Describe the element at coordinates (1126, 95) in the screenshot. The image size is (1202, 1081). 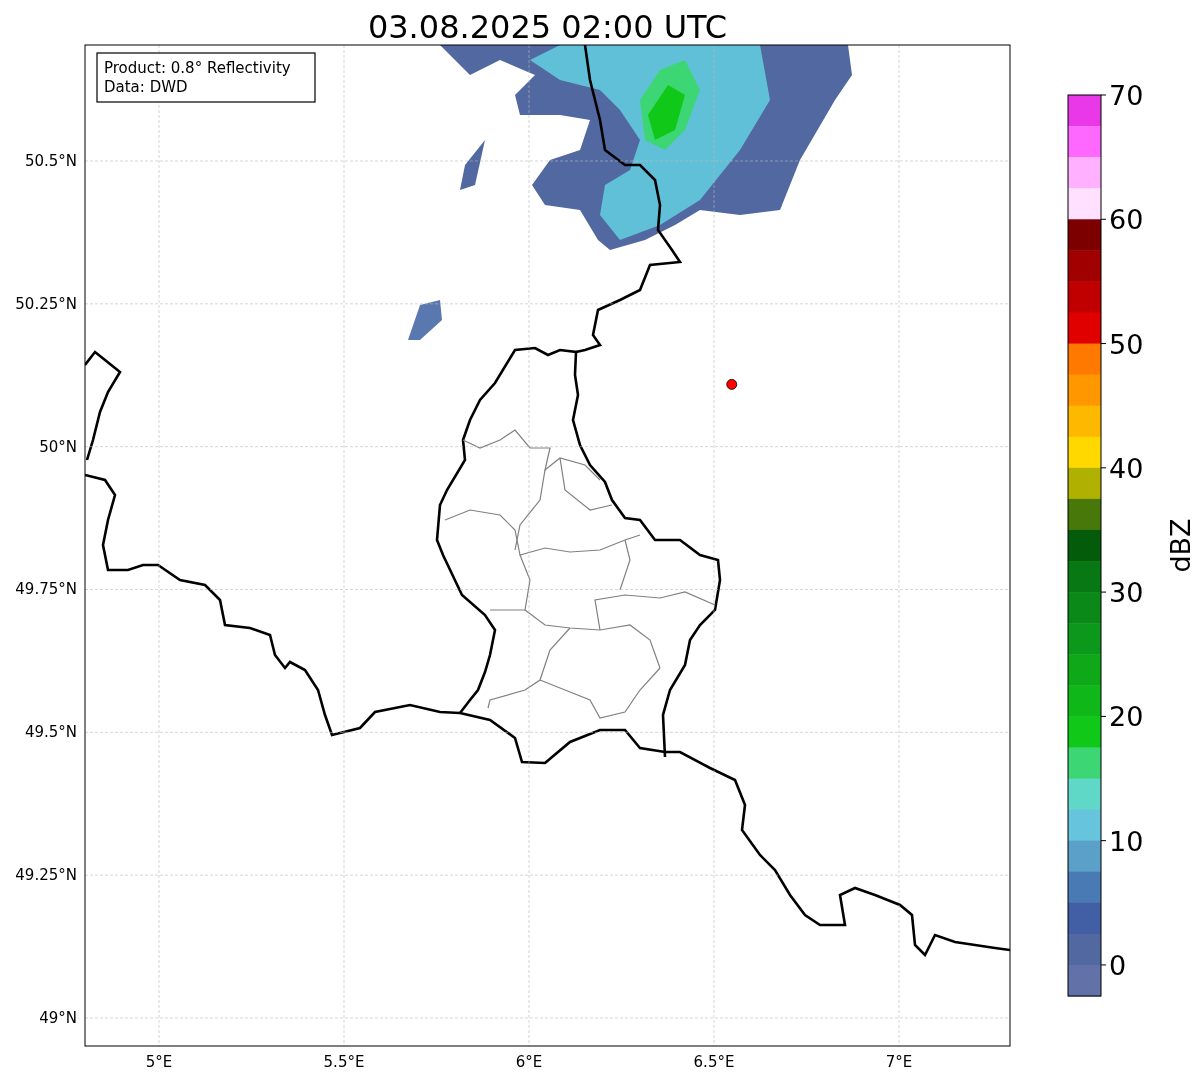
I see `colorbar-tick-label: 70` at that location.